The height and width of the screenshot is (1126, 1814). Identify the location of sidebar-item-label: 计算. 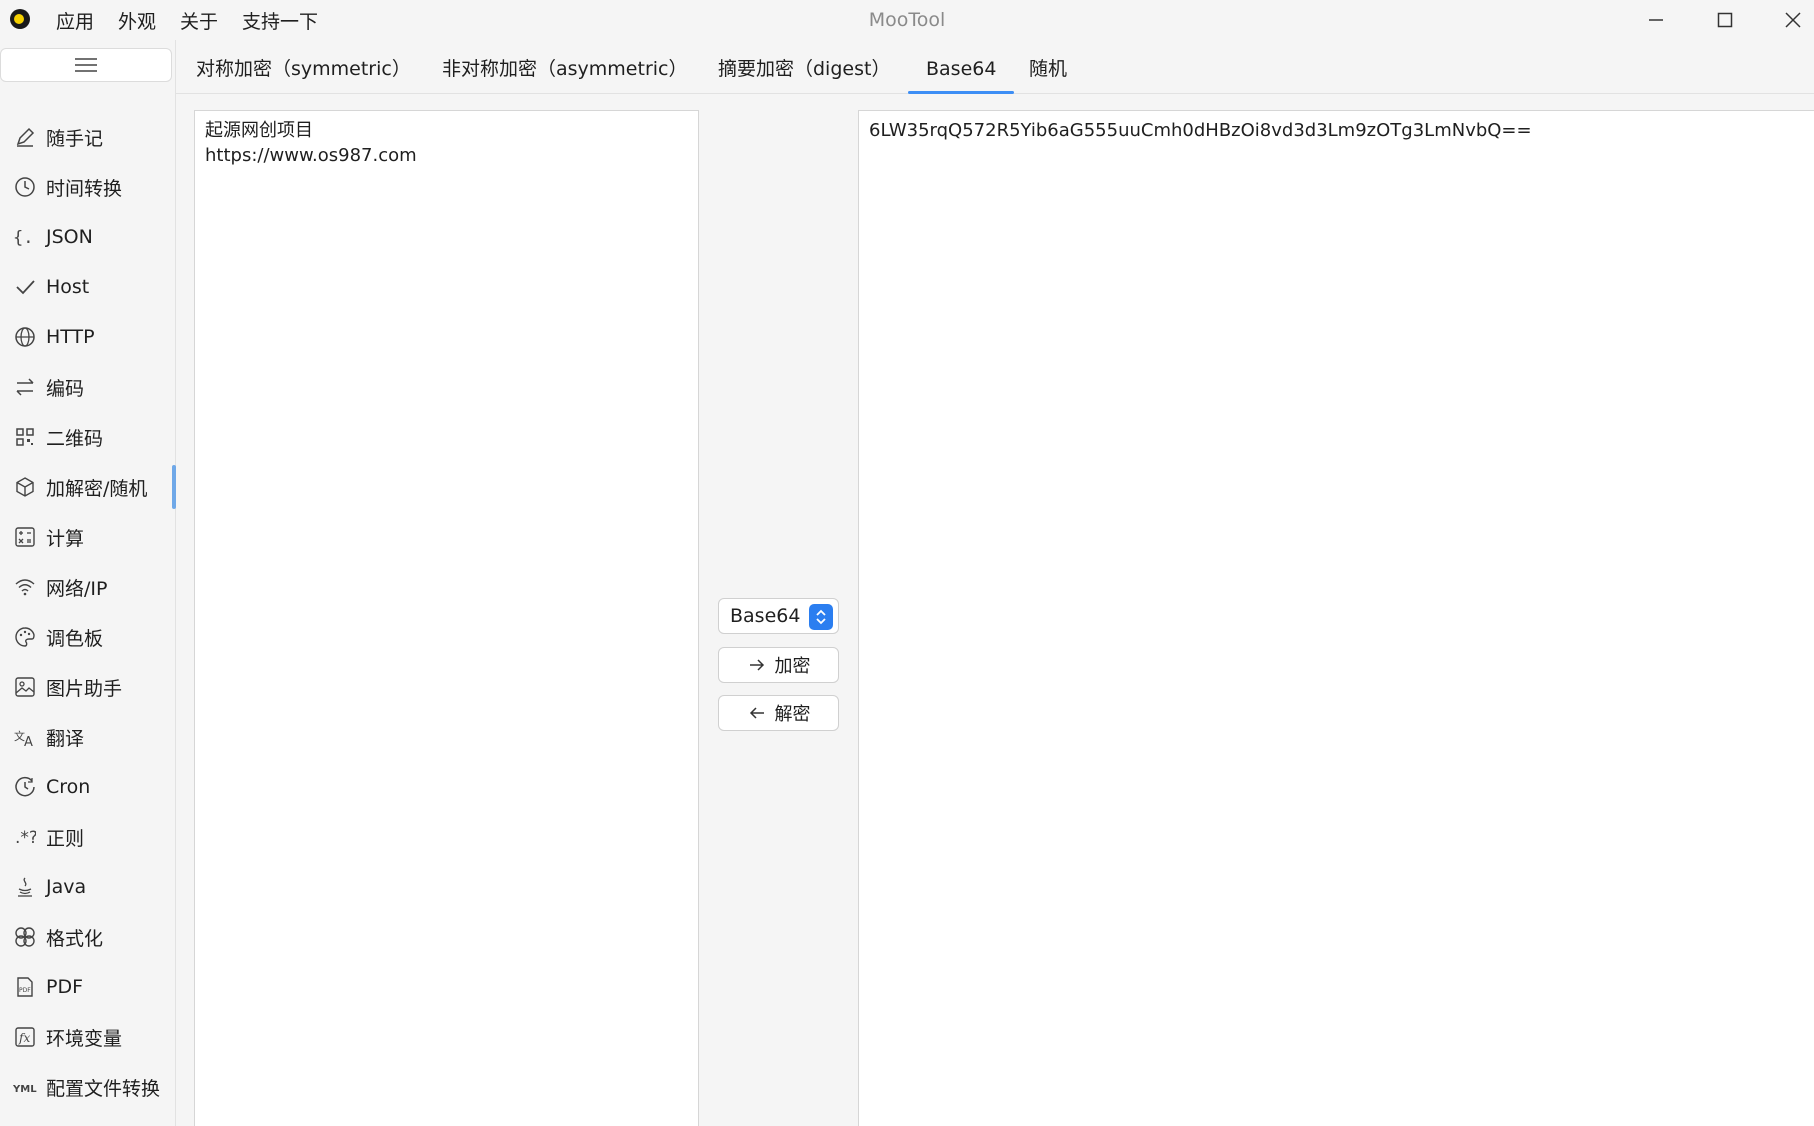
(65, 538).